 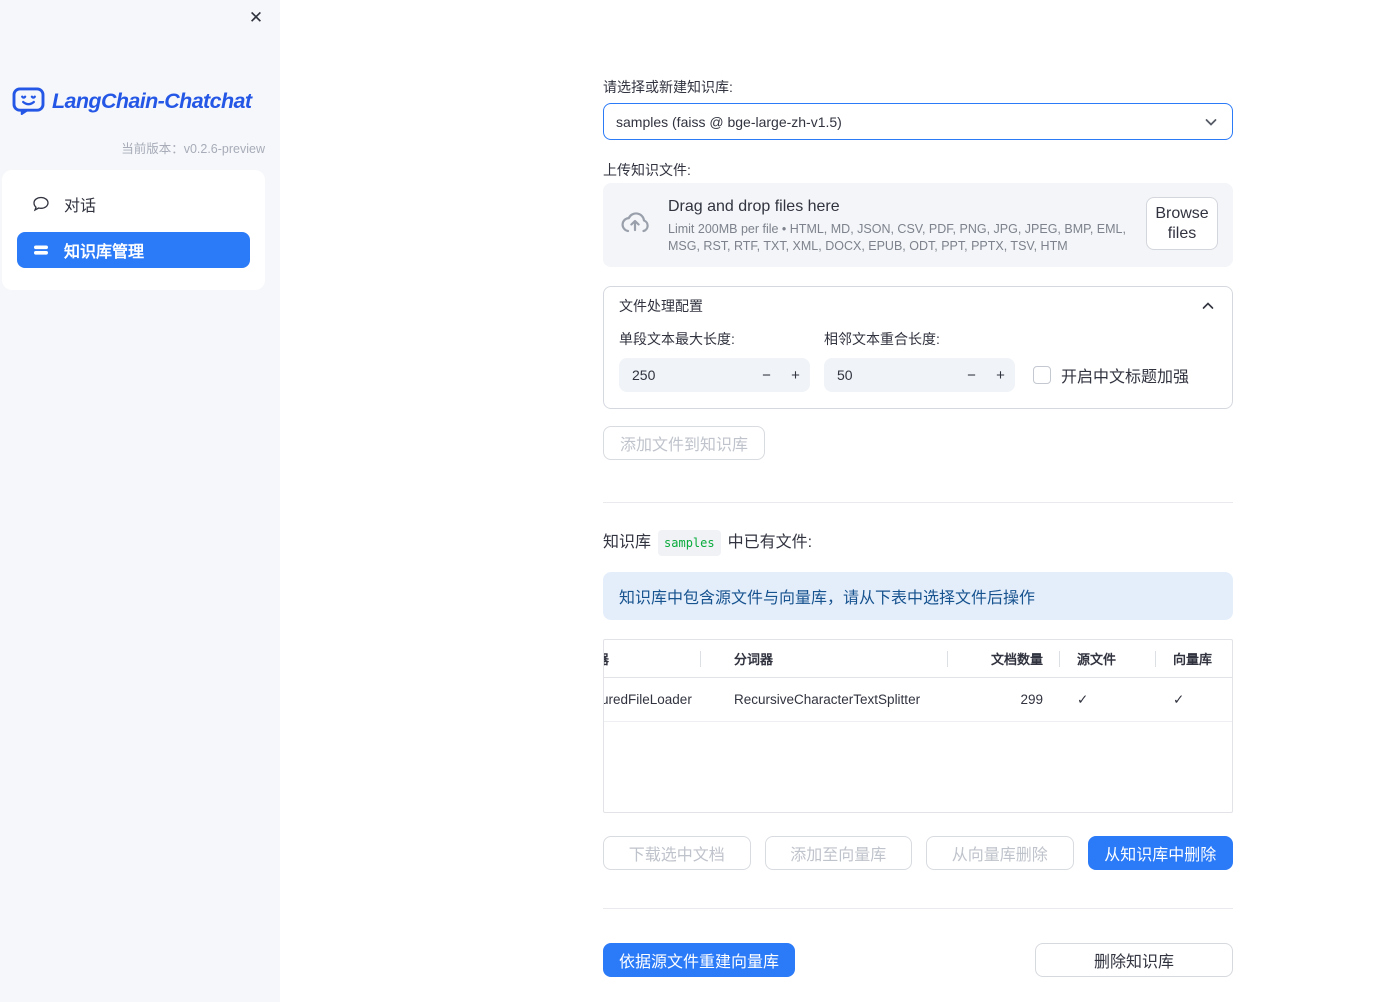 What do you see at coordinates (193, 149) in the screenshot?
I see `version-text: 当前版本：v0.2.6-preview` at bounding box center [193, 149].